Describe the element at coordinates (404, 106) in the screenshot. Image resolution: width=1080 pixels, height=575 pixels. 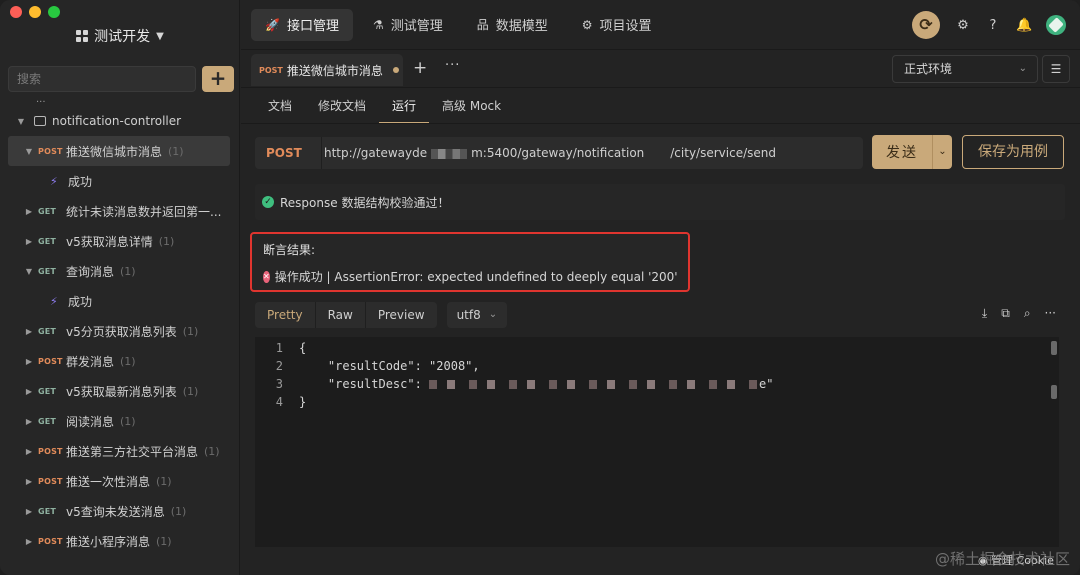
I see `tab-run: 运行` at that location.